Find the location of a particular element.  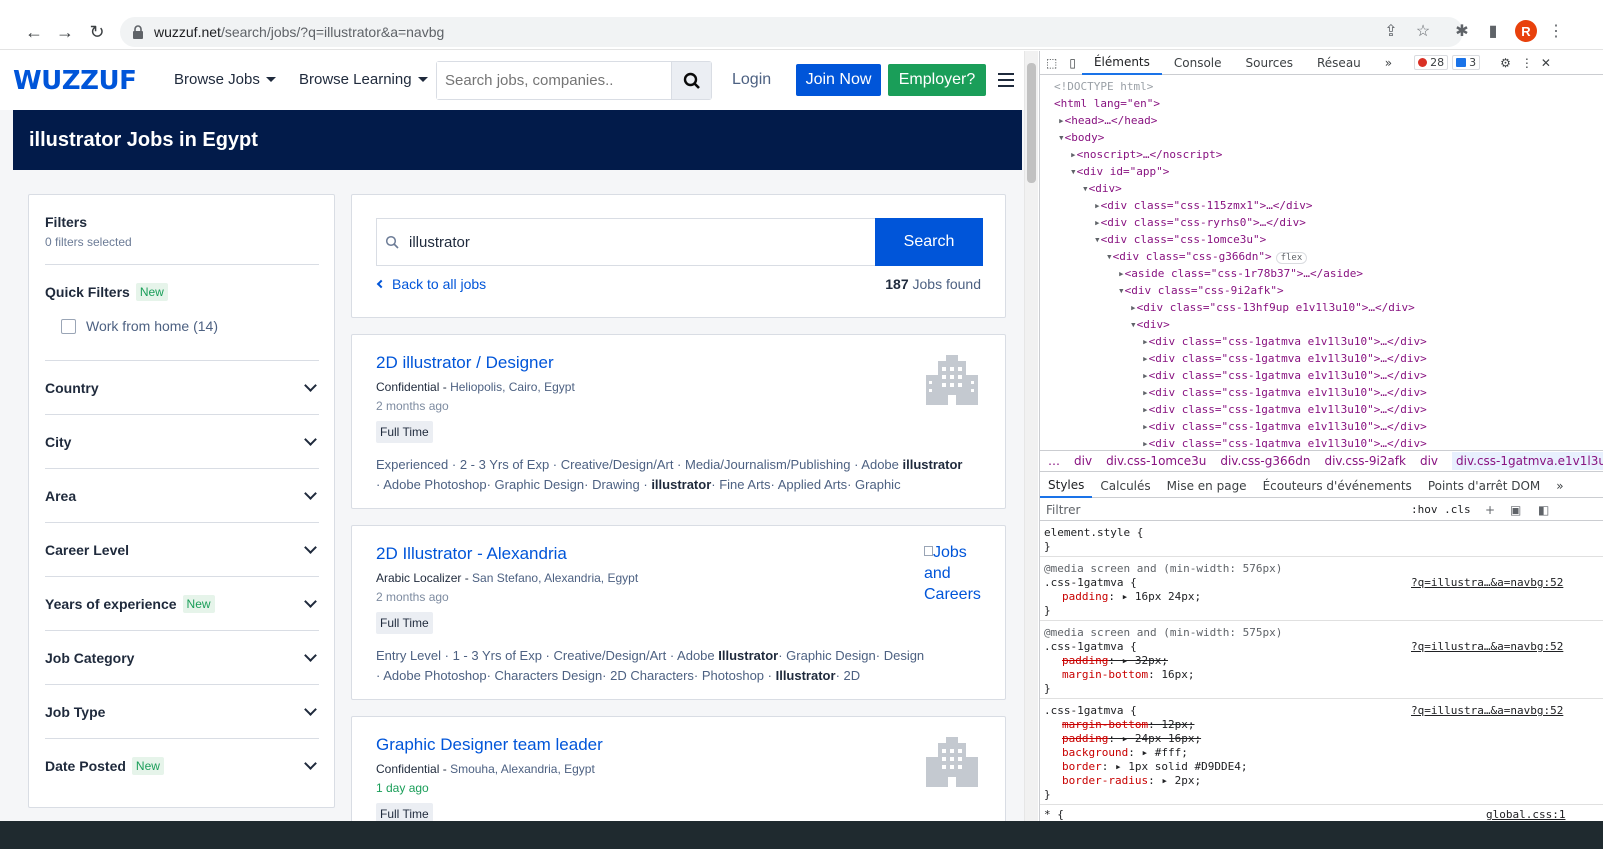

css-declaration: border: ▸ 1px solid #D9DDE4; is located at coordinates (1154, 767).